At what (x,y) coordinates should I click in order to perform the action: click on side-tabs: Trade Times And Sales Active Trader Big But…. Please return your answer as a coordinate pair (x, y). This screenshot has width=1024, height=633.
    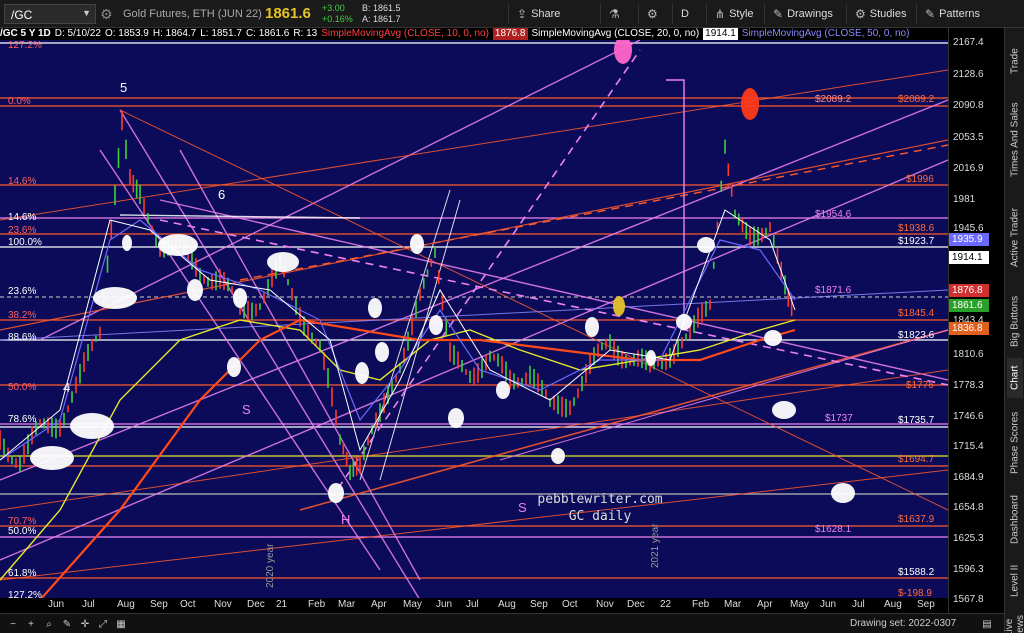
    Looking at the image, I should click on (1014, 330).